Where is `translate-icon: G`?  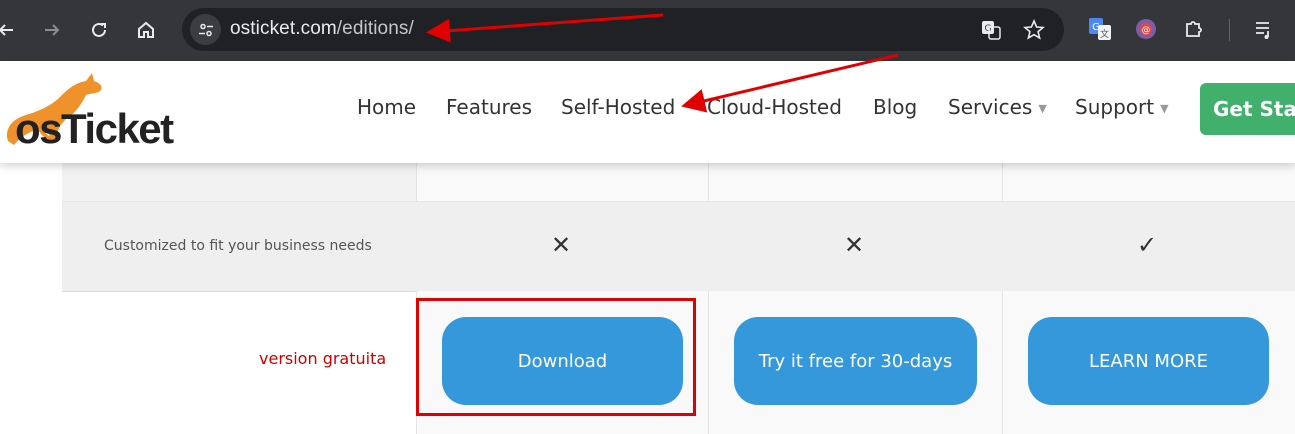 translate-icon: G is located at coordinates (991, 30).